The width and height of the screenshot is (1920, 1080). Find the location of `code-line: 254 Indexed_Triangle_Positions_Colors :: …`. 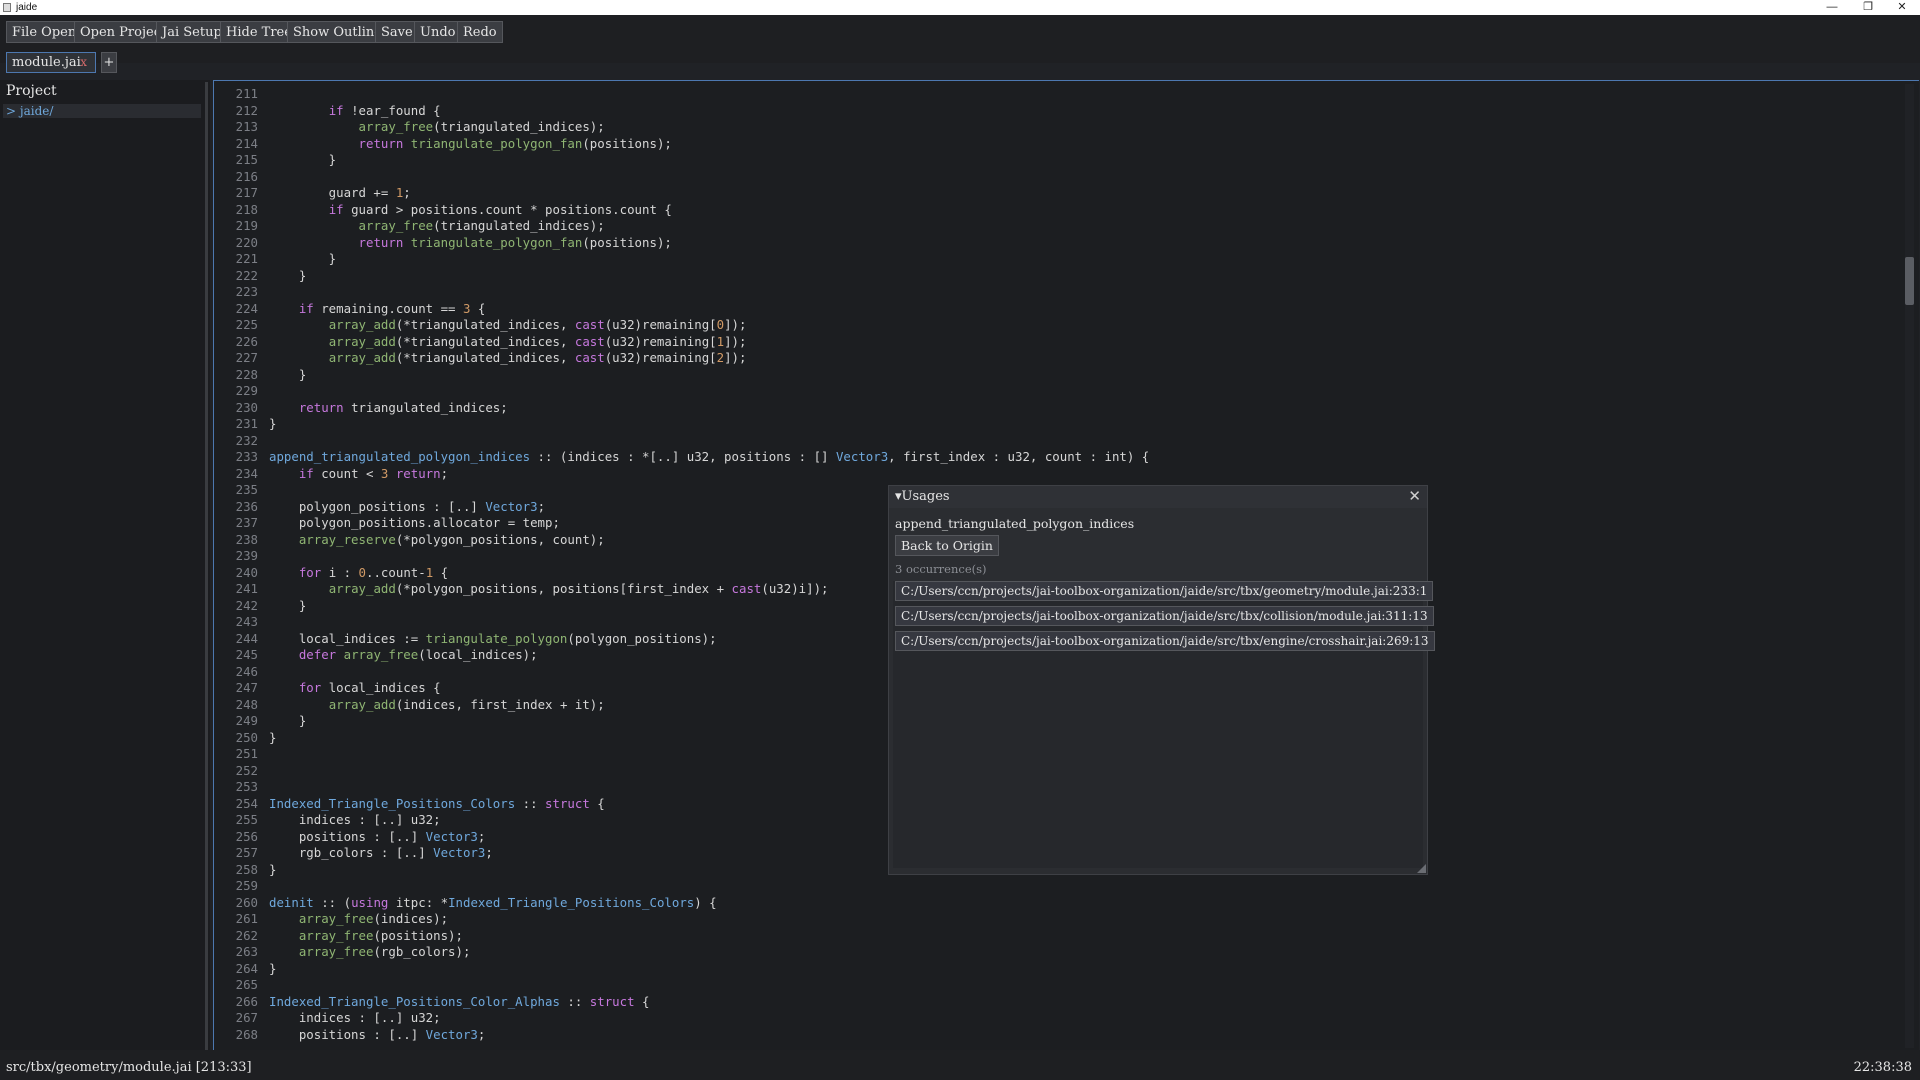

code-line: 254 Indexed_Triangle_Positions_Colors :: … is located at coordinates (409, 804).